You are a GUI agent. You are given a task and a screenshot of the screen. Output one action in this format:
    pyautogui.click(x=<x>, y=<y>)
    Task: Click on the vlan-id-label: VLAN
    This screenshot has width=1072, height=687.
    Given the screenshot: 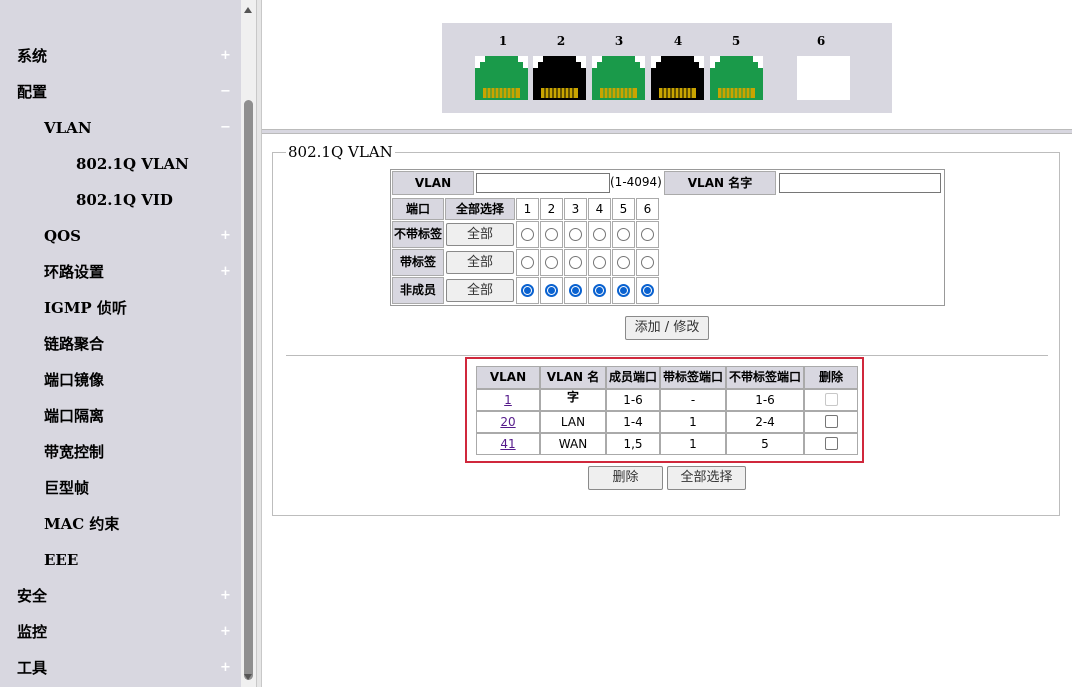 What is the action you would take?
    pyautogui.click(x=433, y=183)
    